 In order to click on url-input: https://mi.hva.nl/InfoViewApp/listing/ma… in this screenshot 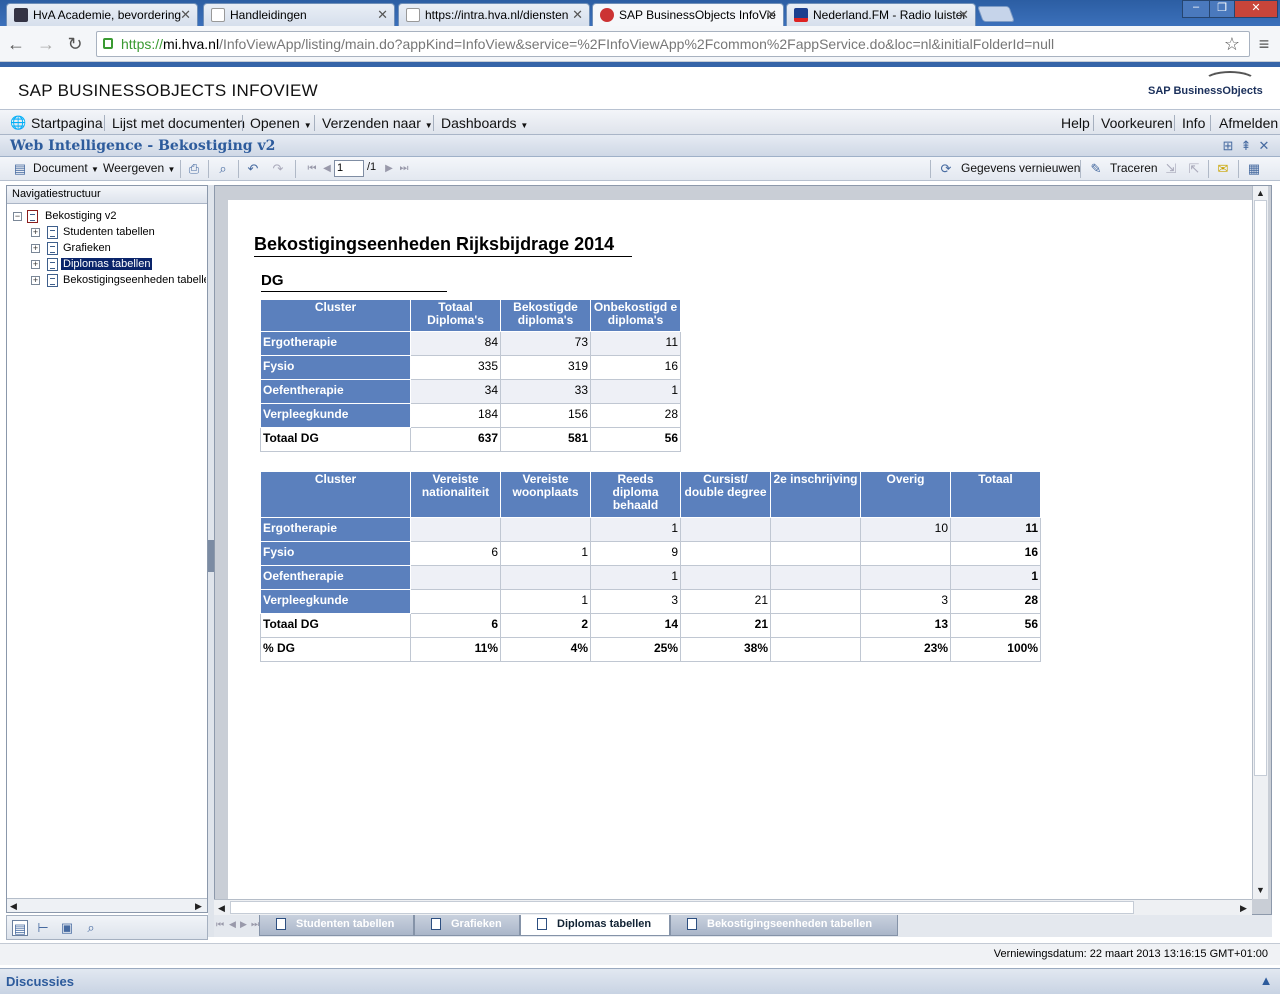, I will do `click(673, 44)`.